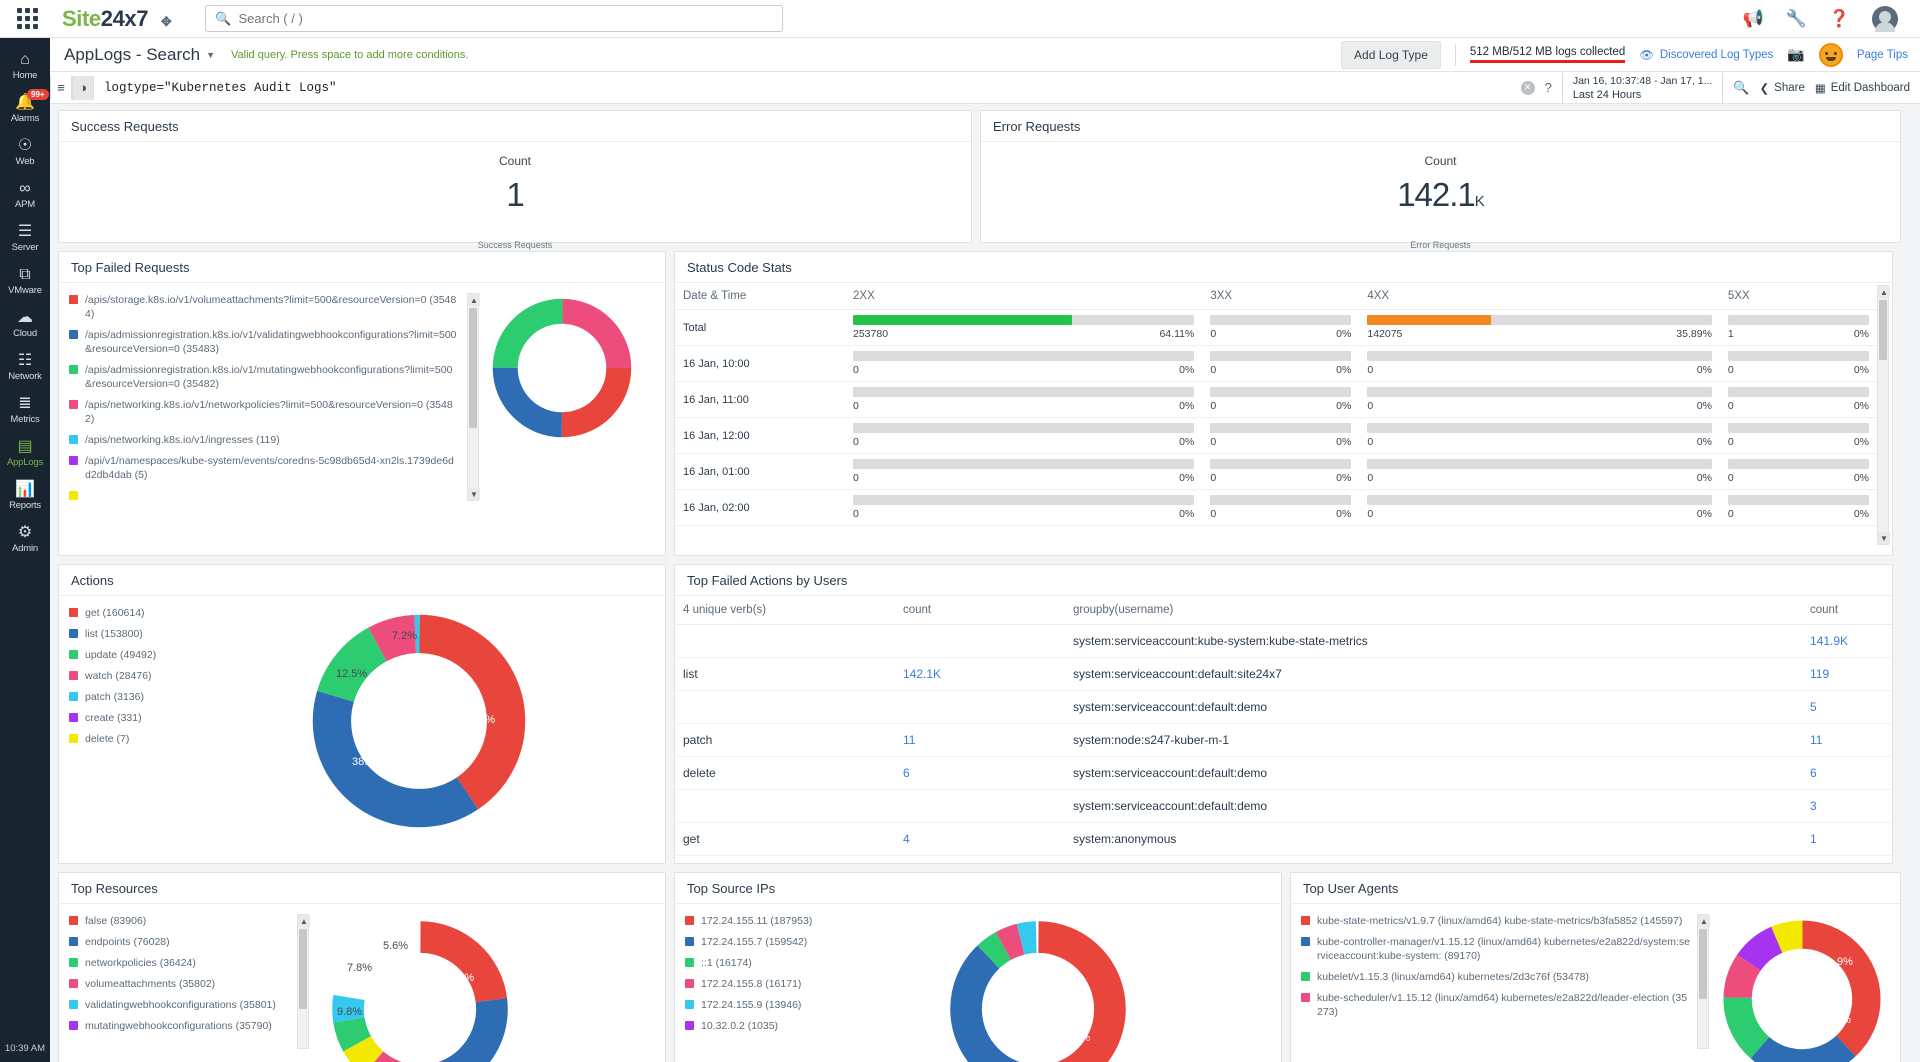 The width and height of the screenshot is (1920, 1062). Describe the element at coordinates (25, 538) in the screenshot. I see `sidebar-item-admin: ⚙ Admin` at that location.